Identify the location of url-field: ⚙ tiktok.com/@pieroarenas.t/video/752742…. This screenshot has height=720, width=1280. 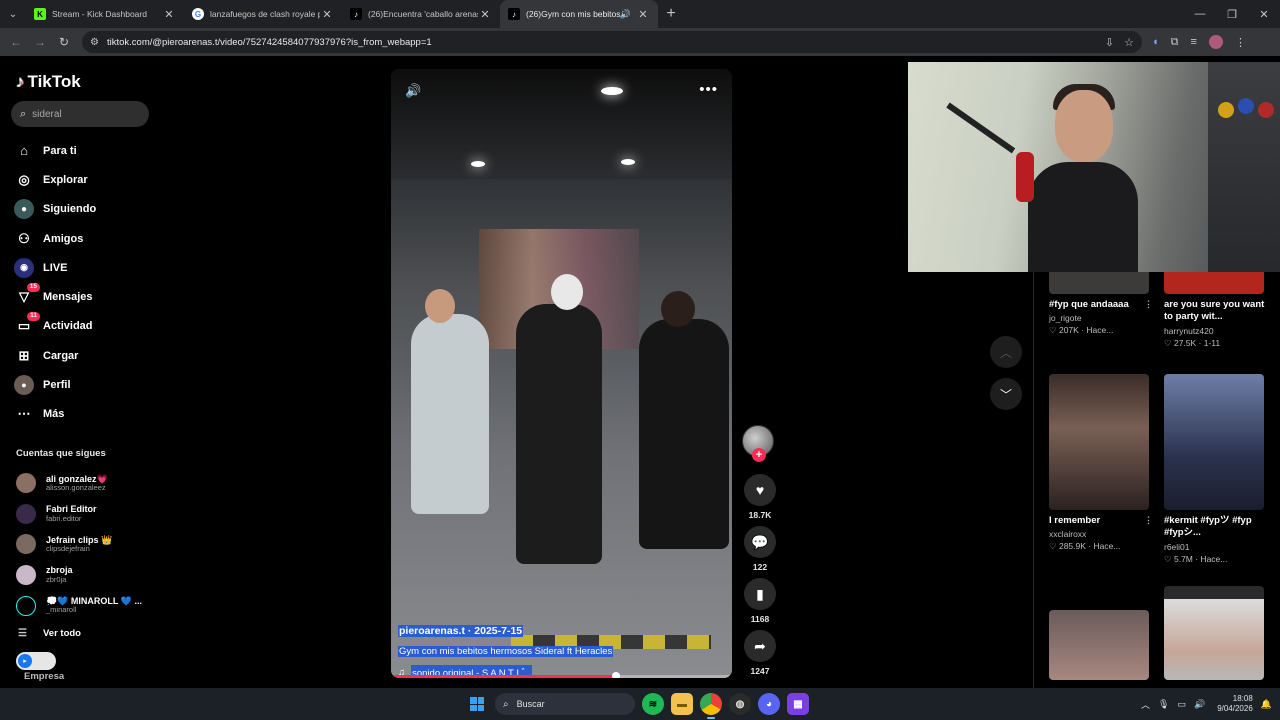
(612, 42).